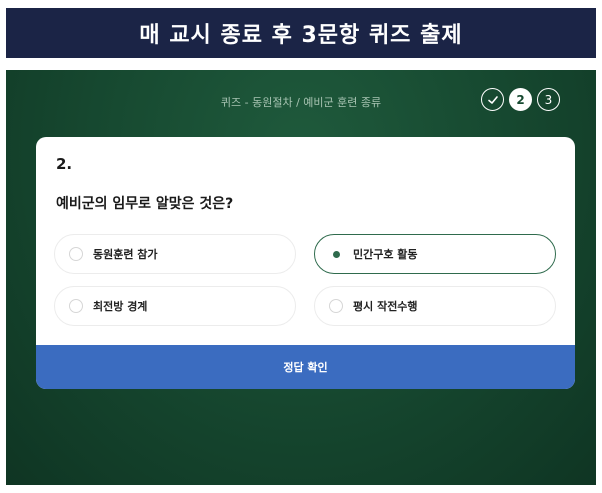 This screenshot has height=493, width=602. I want to click on answer-option-3: 최전방 경계, so click(175, 306).